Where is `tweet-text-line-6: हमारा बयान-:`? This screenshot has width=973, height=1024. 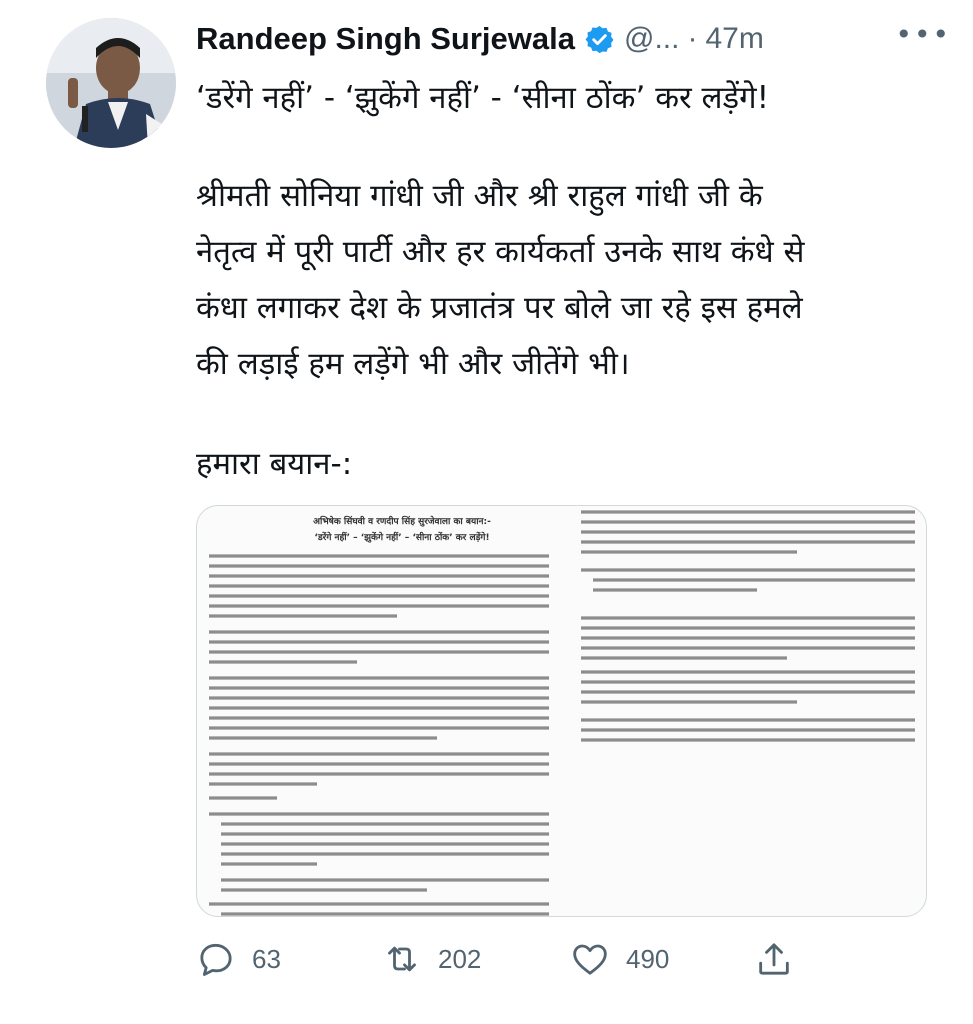
tweet-text-line-6: हमारा बयान-: is located at coordinates (274, 464).